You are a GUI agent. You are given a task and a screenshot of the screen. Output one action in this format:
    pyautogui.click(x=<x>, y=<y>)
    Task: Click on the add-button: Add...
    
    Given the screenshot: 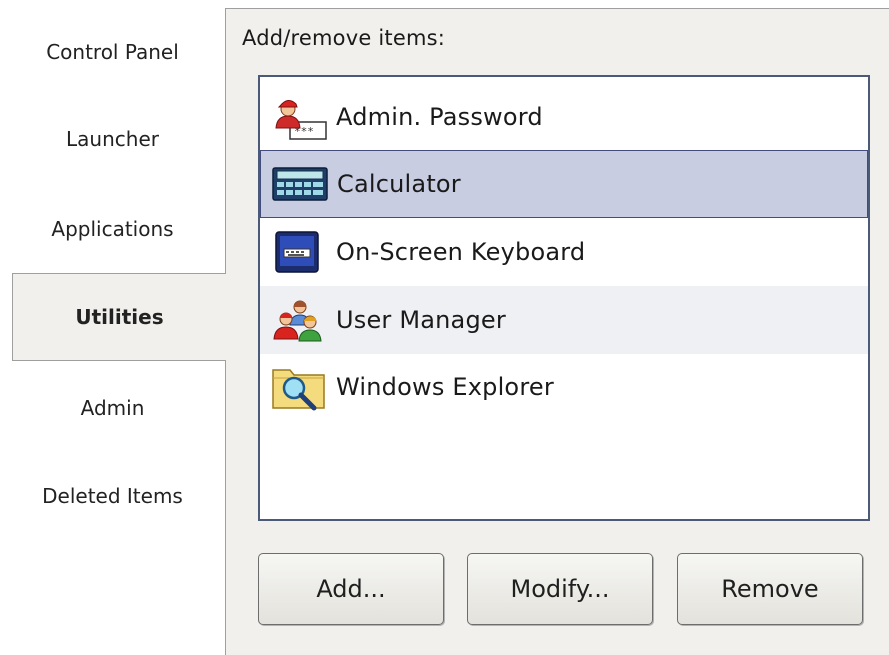 What is the action you would take?
    pyautogui.click(x=351, y=589)
    